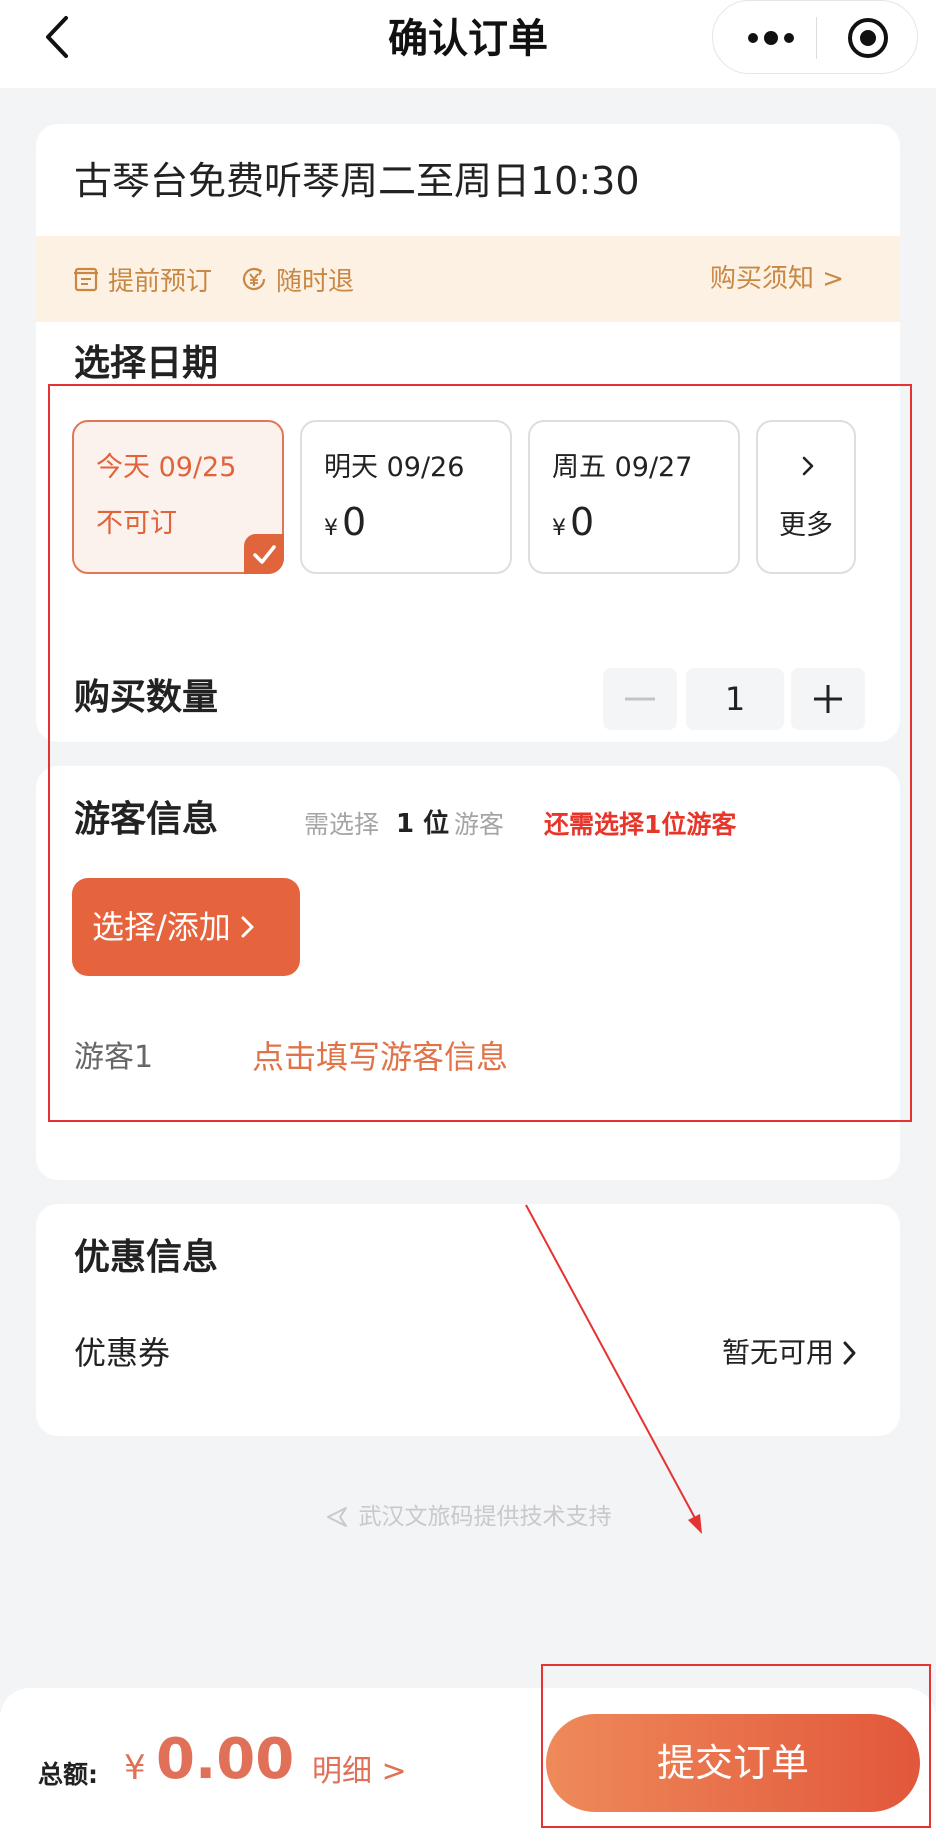 The image size is (936, 1830). I want to click on coupon-label: 优惠券, so click(122, 1353).